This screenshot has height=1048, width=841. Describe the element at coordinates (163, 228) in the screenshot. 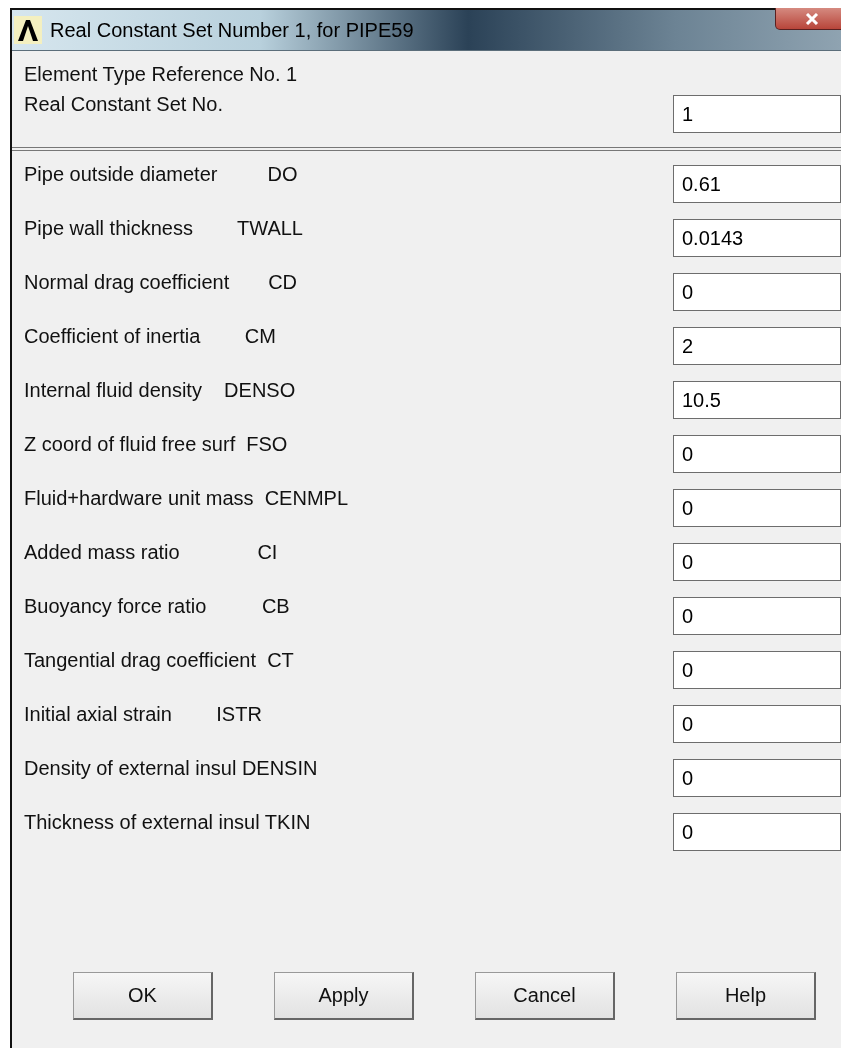

I see `field-label: Pipe wall thickness TWALL` at that location.